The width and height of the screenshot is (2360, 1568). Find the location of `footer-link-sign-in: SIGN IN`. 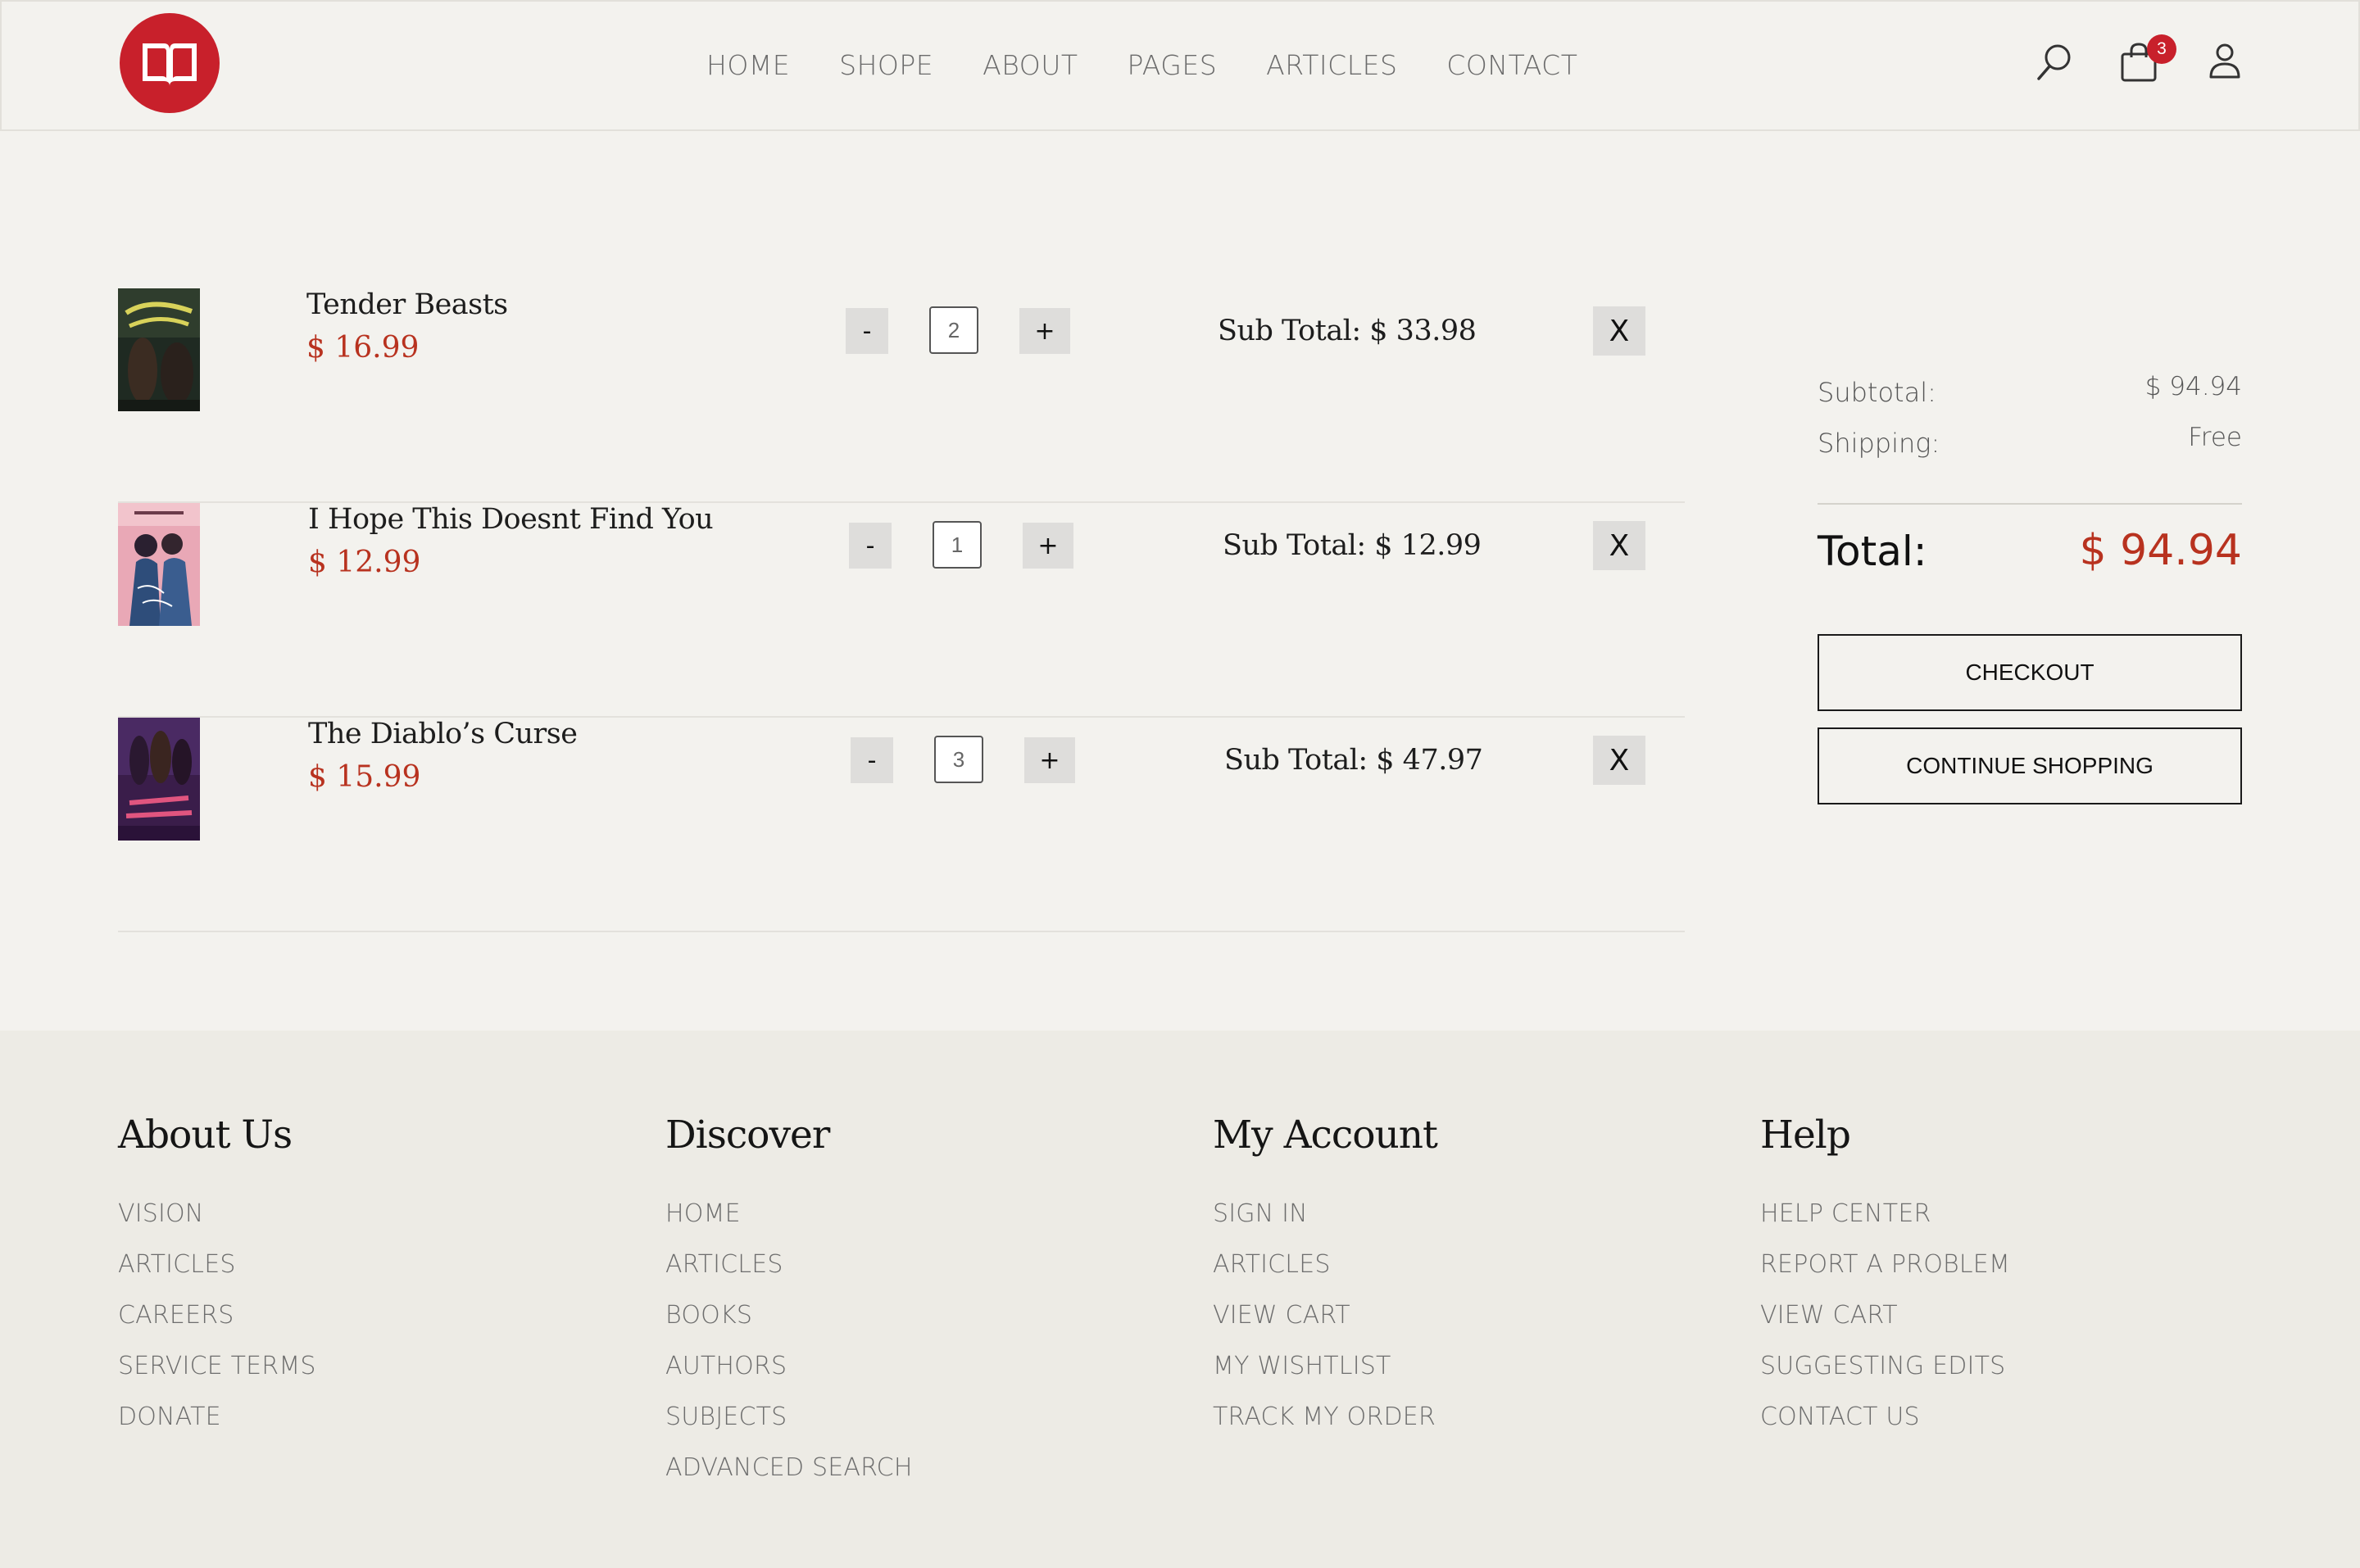

footer-link-sign-in: SIGN IN is located at coordinates (1458, 1214).